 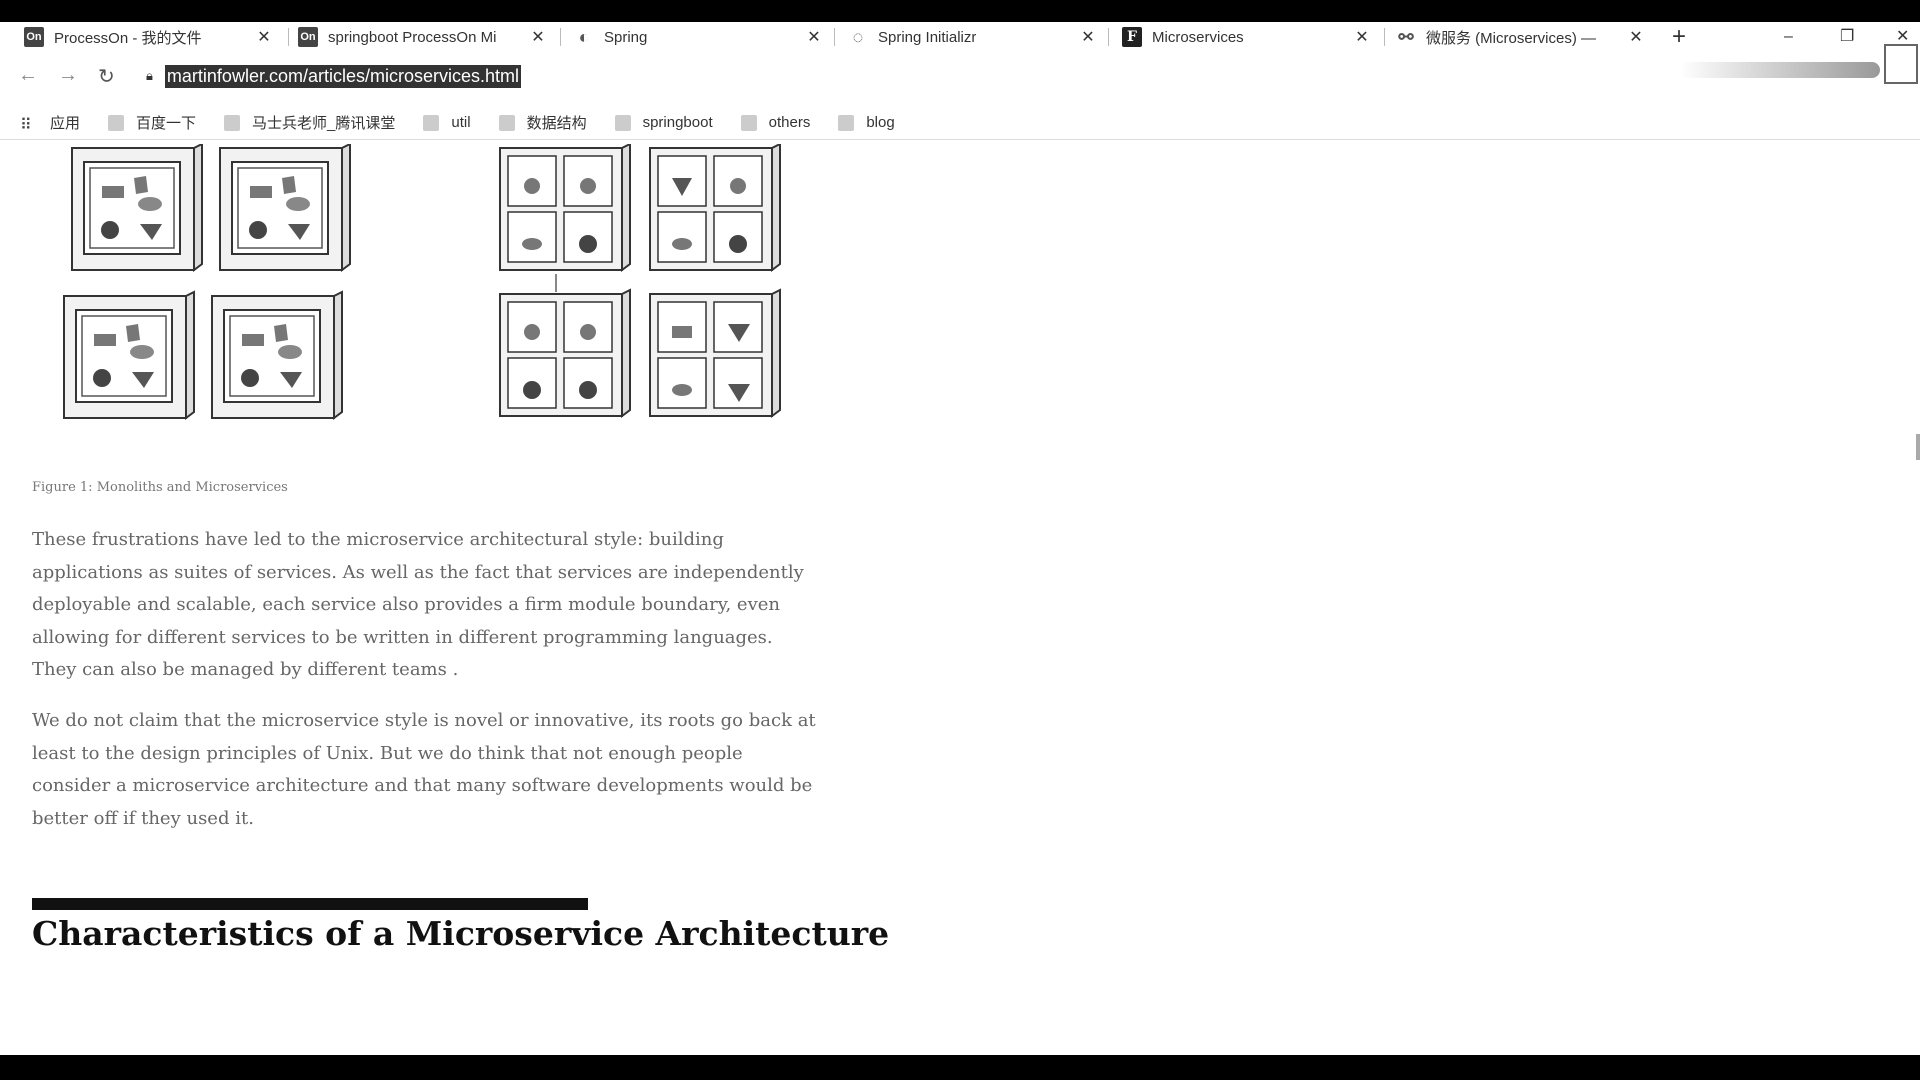 What do you see at coordinates (65, 123) in the screenshot?
I see `bookmark-label: 应用` at bounding box center [65, 123].